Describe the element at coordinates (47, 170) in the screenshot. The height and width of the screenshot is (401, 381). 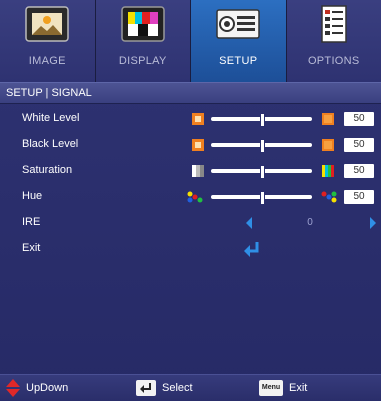
I see `saturation-label: Saturation` at that location.